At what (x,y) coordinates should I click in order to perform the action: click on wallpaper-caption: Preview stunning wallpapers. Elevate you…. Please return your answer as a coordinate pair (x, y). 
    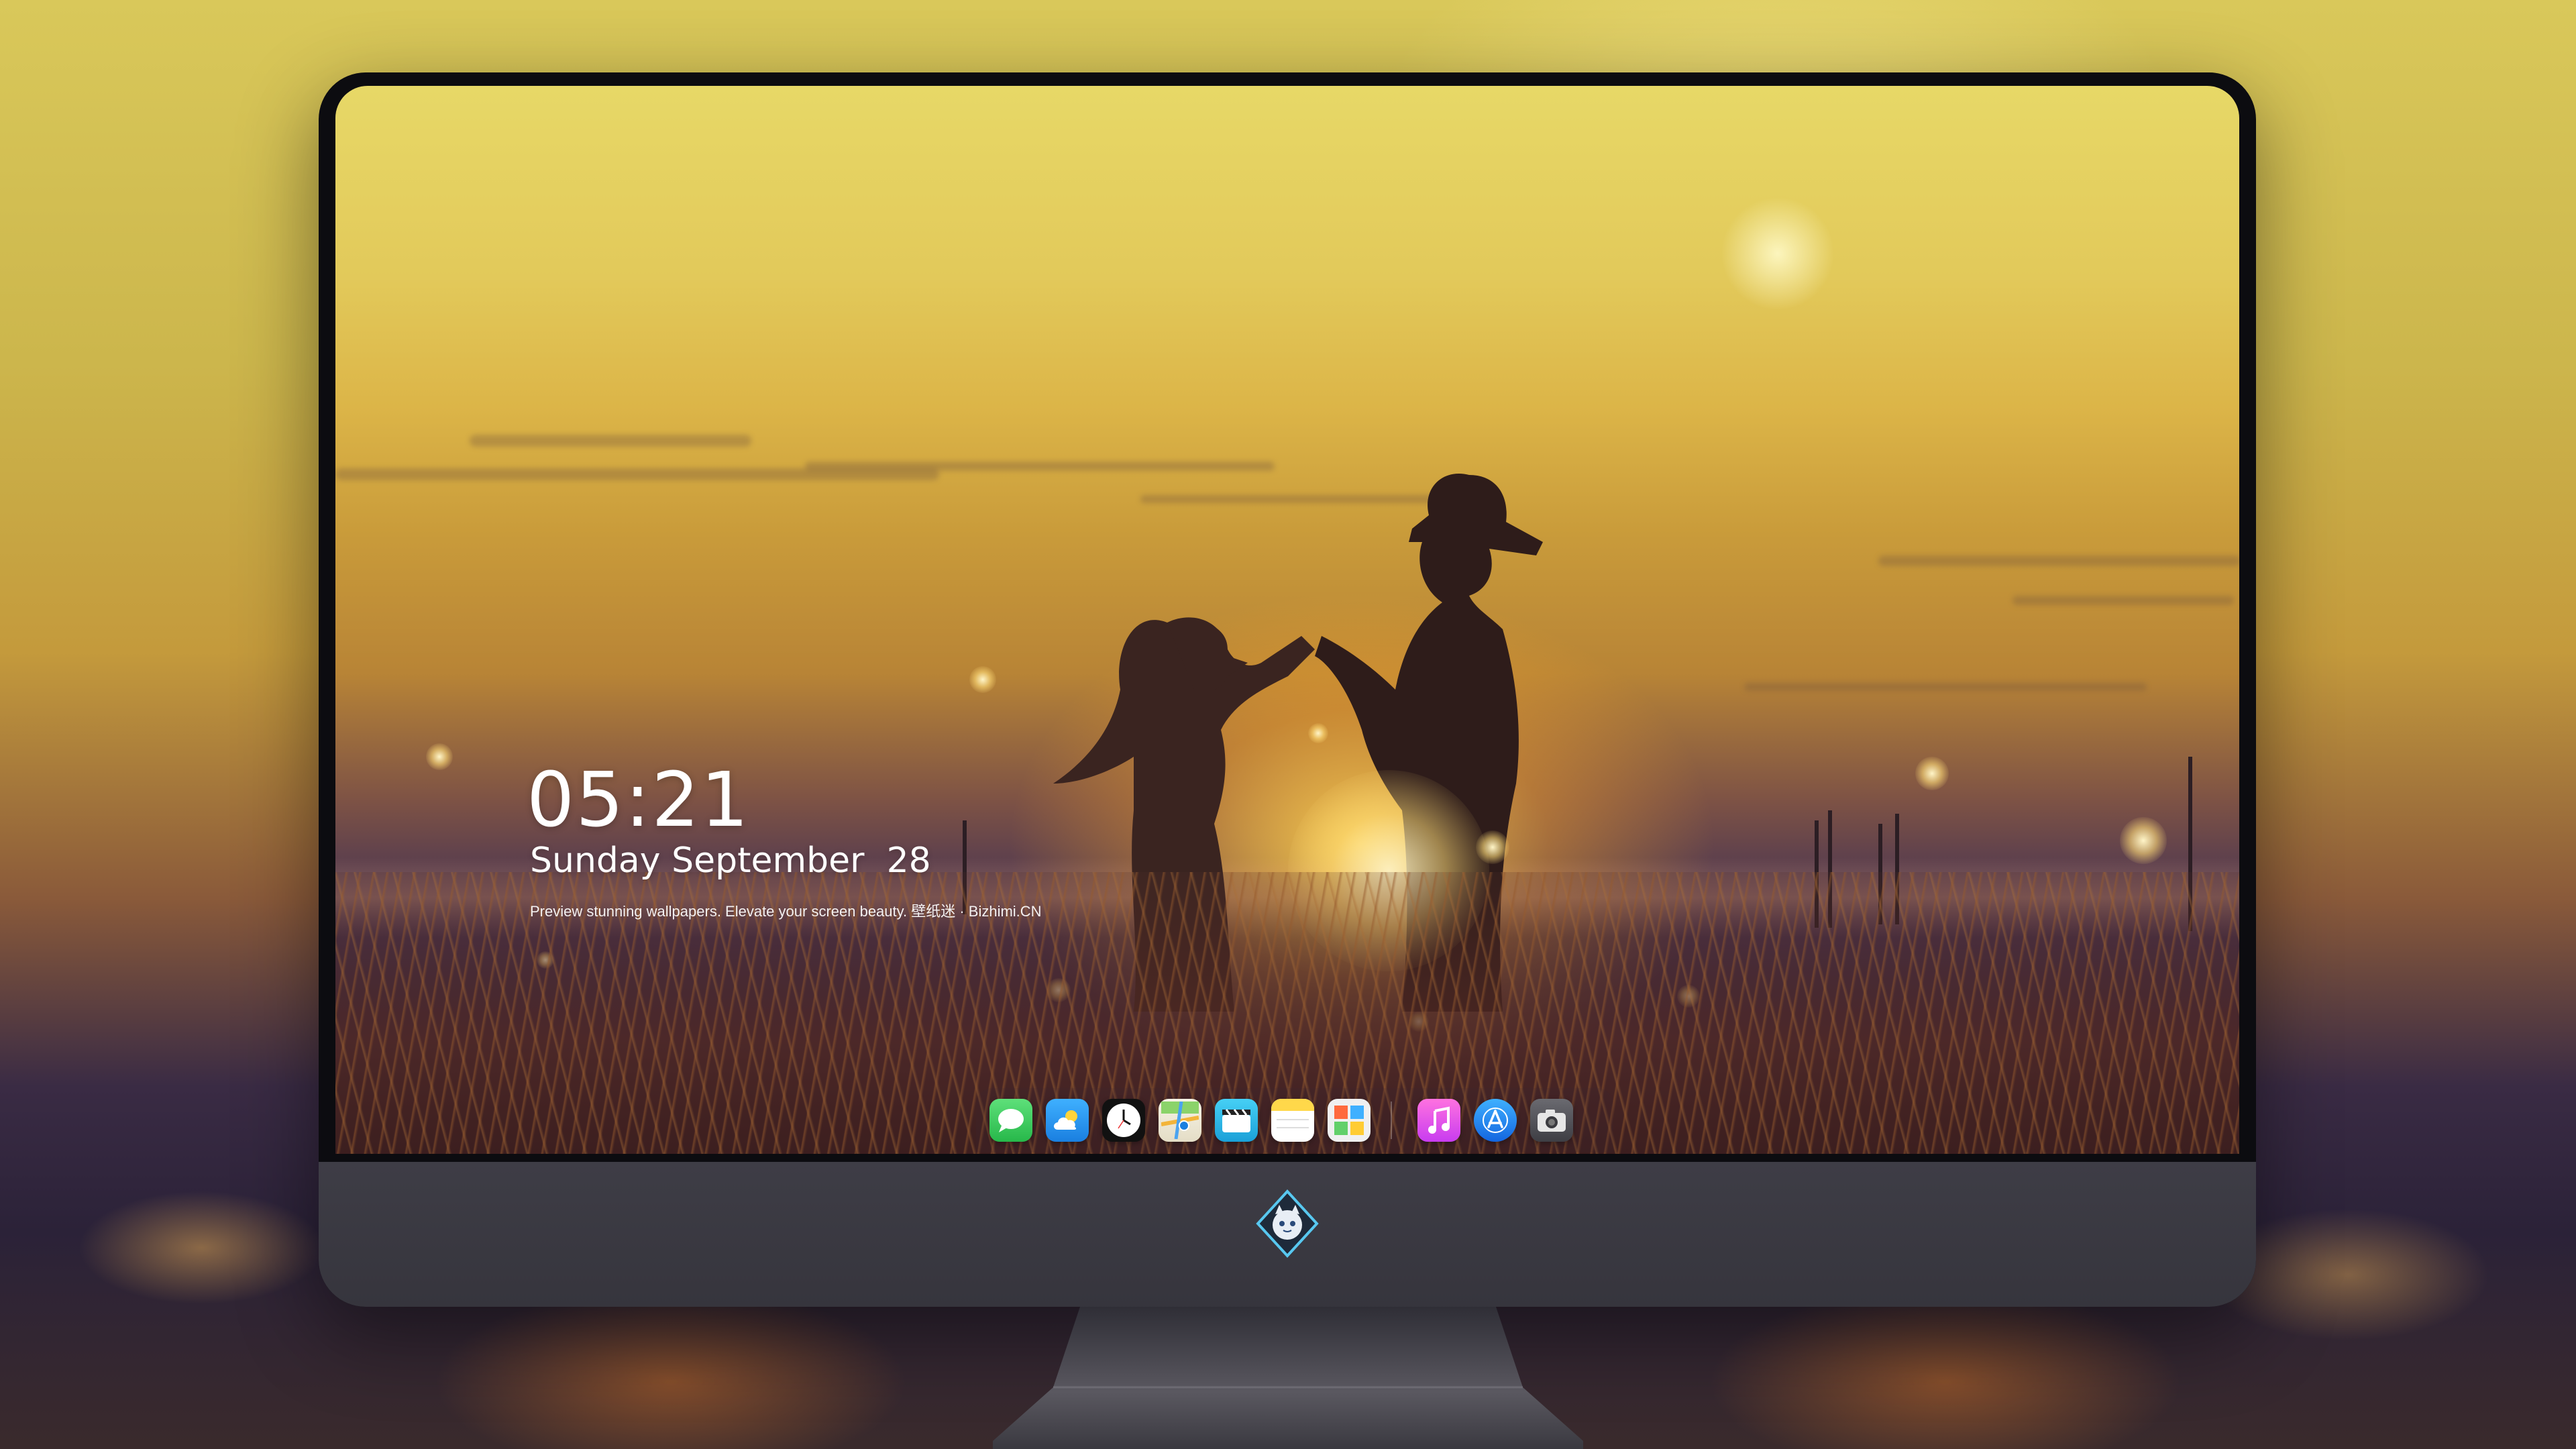
    Looking at the image, I should click on (786, 911).